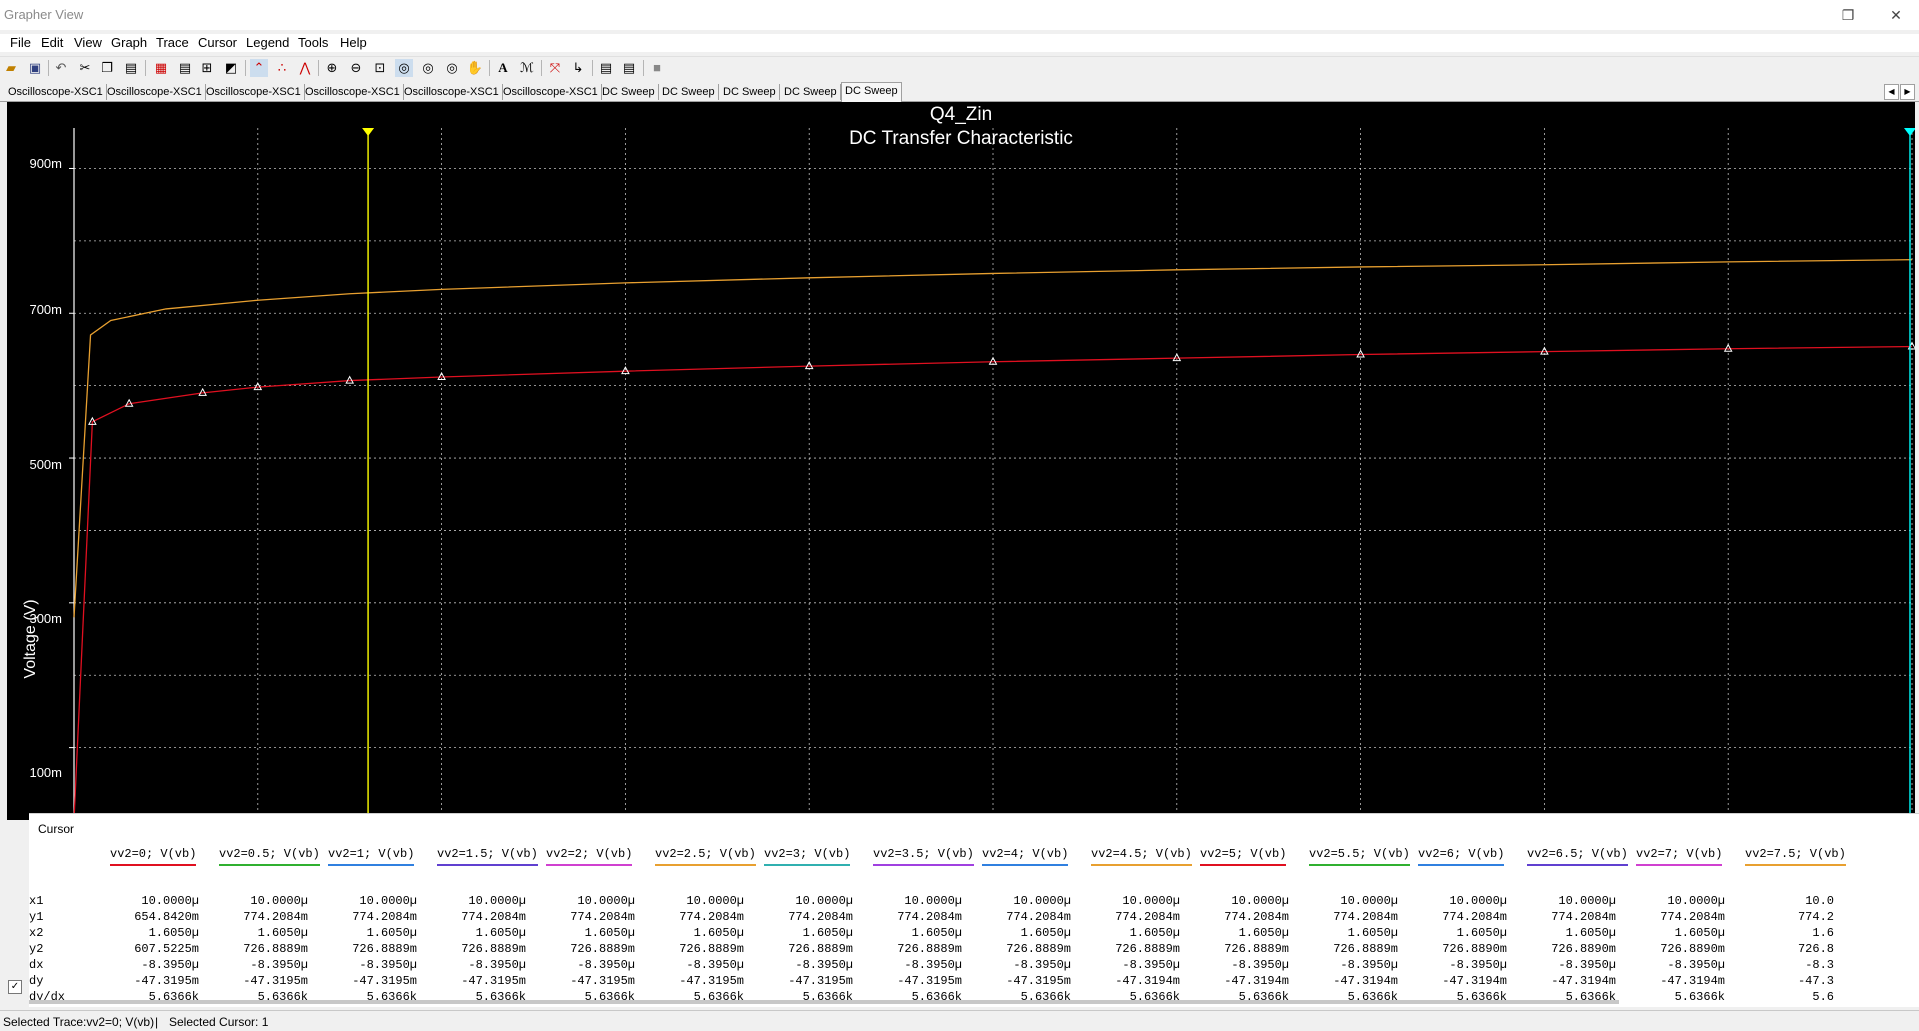 This screenshot has height=1031, width=1919. What do you see at coordinates (629, 68) in the screenshot?
I see `add-trace-icon: ▤` at bounding box center [629, 68].